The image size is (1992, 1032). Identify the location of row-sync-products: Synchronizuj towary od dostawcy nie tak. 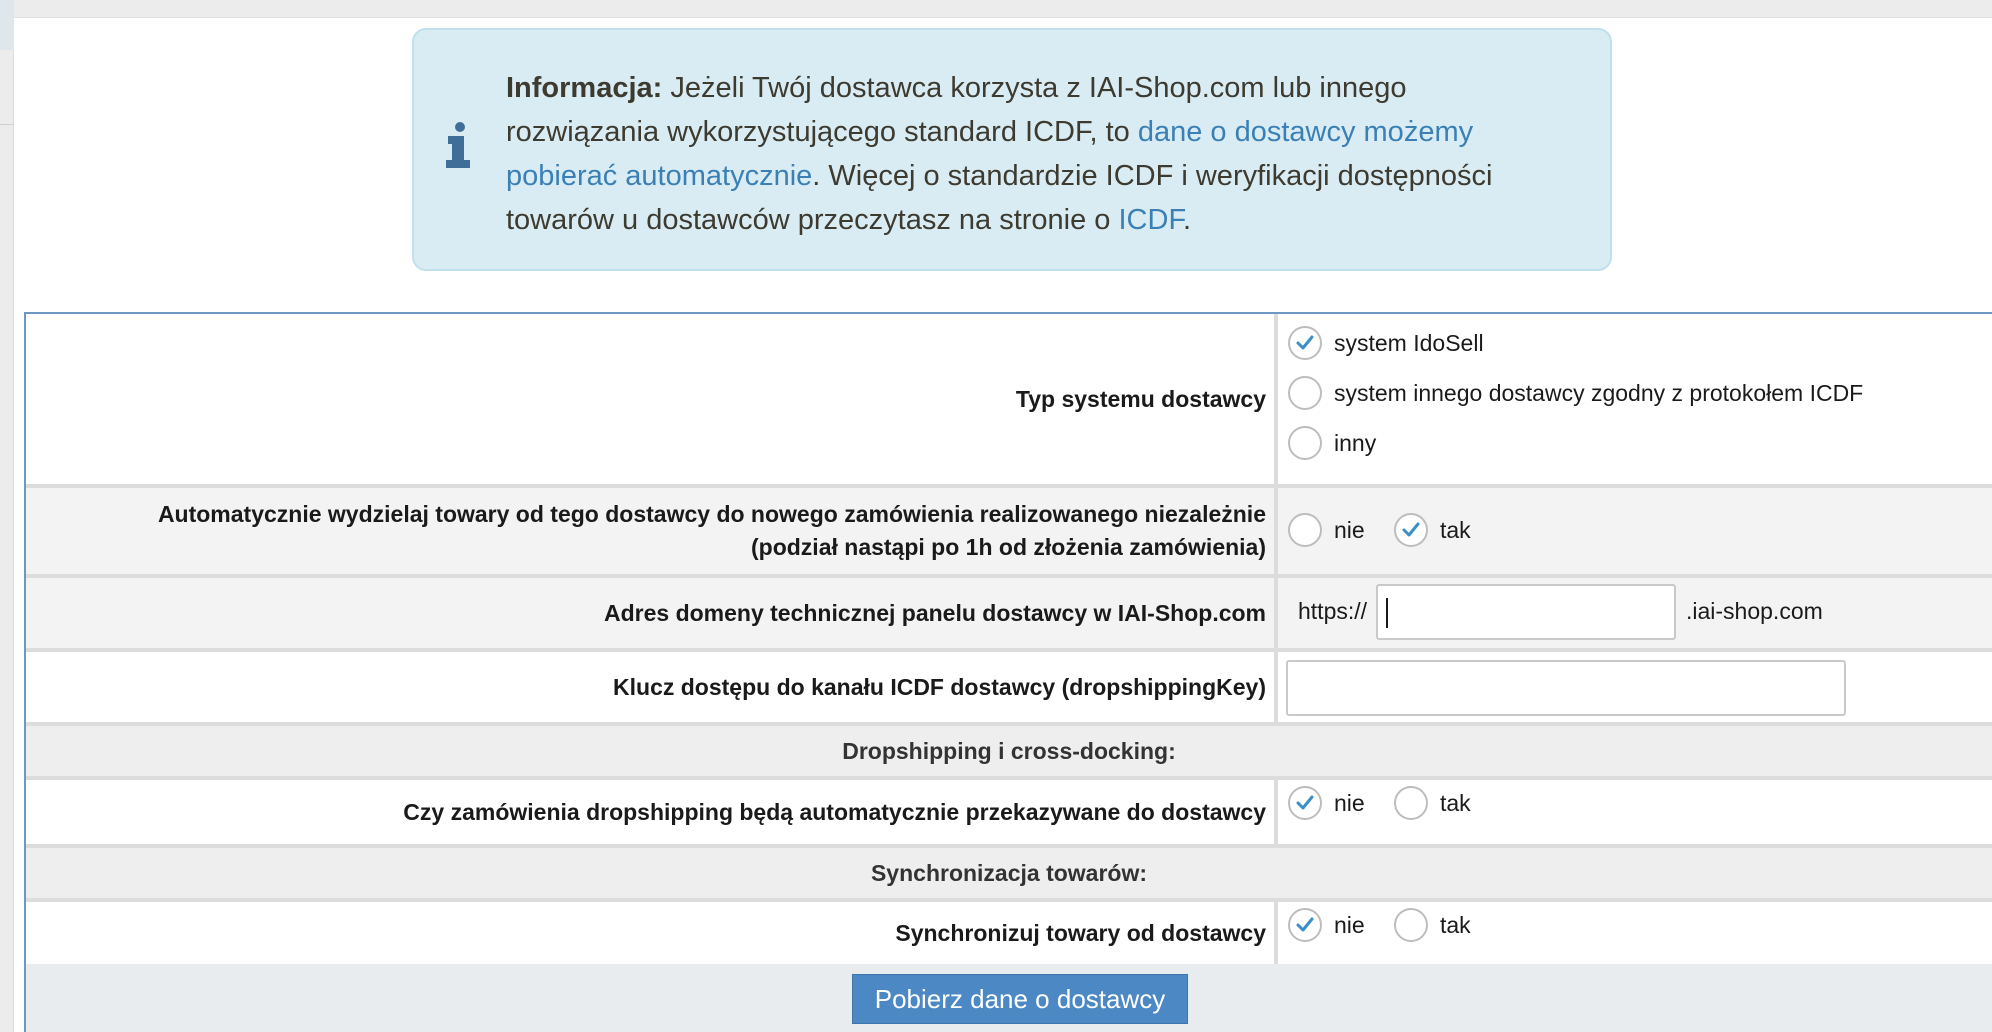
(1009, 933).